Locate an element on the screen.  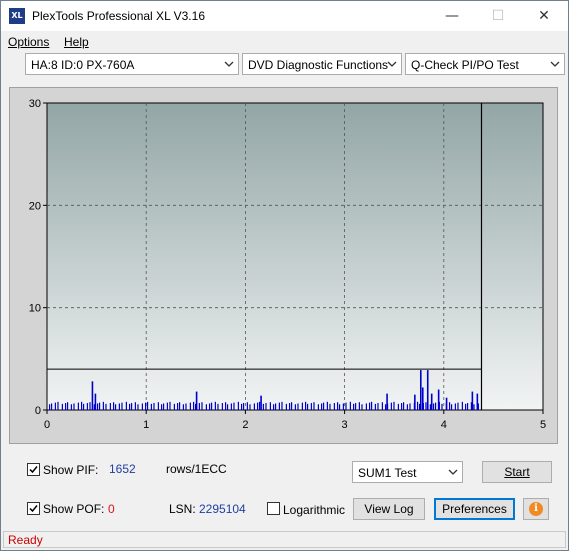
sum-test-select: SUM1 Test is located at coordinates (407, 472).